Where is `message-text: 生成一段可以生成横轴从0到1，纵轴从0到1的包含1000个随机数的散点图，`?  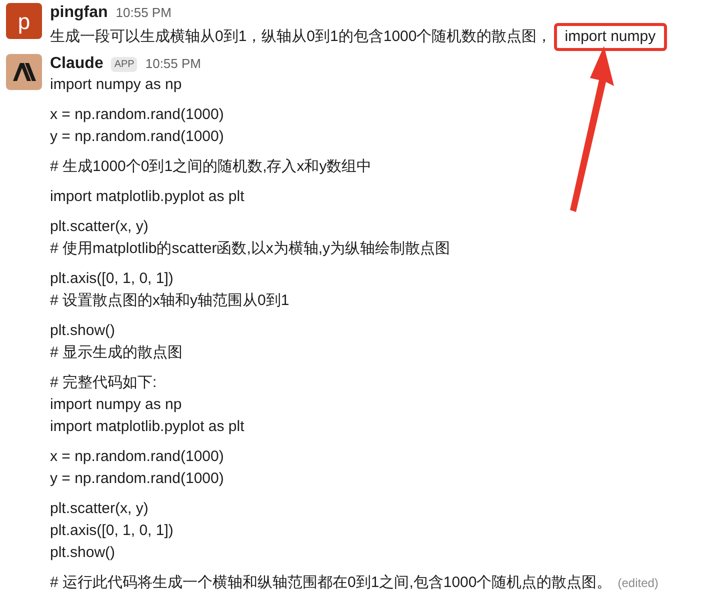 message-text: 生成一段可以生成横轴从0到1，纵轴从0到1的包含1000个随机数的散点图， is located at coordinates (301, 37).